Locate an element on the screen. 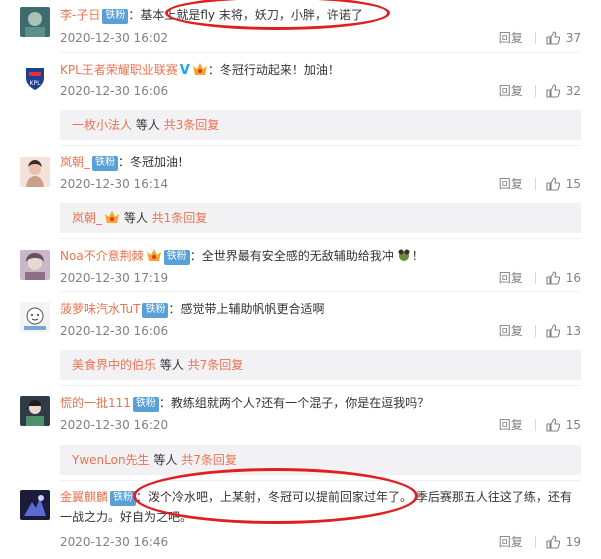  avatar: KPL is located at coordinates (35, 77).